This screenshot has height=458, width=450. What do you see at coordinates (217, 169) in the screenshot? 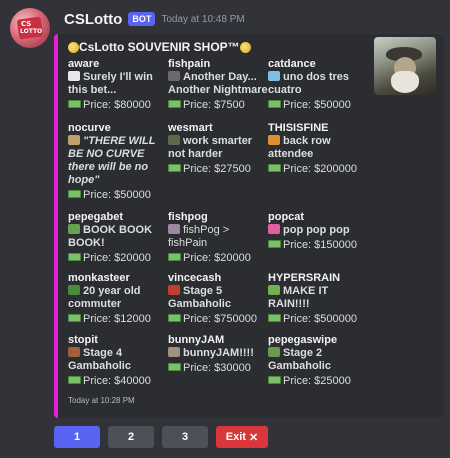
I see `item-price: Price: $27500` at bounding box center [217, 169].